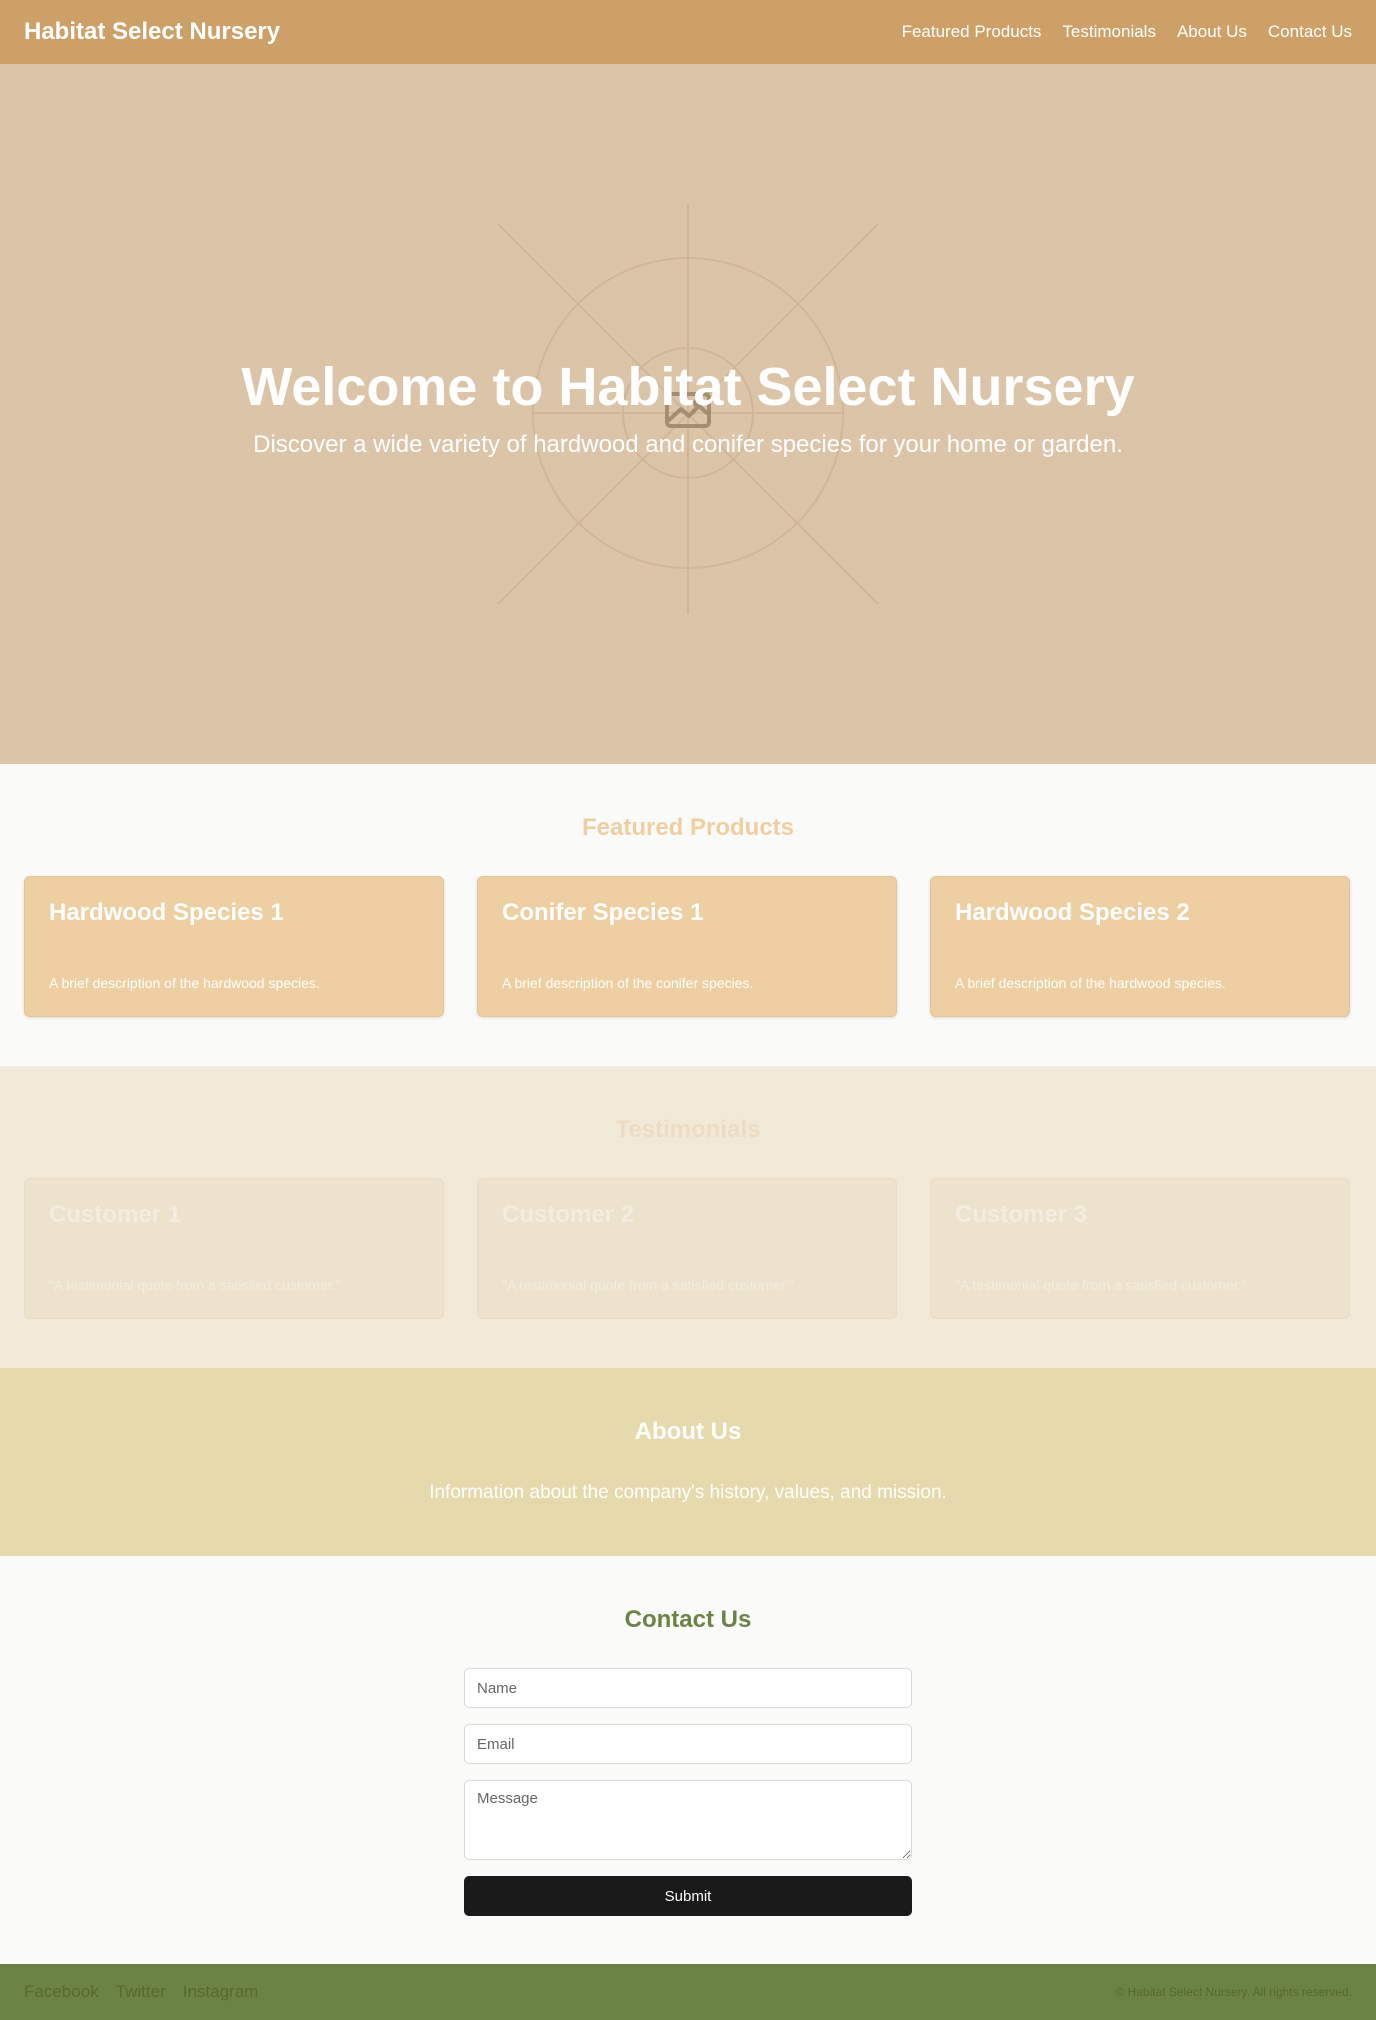 The image size is (1376, 2020). Describe the element at coordinates (688, 1744) in the screenshot. I see `email-input` at that location.